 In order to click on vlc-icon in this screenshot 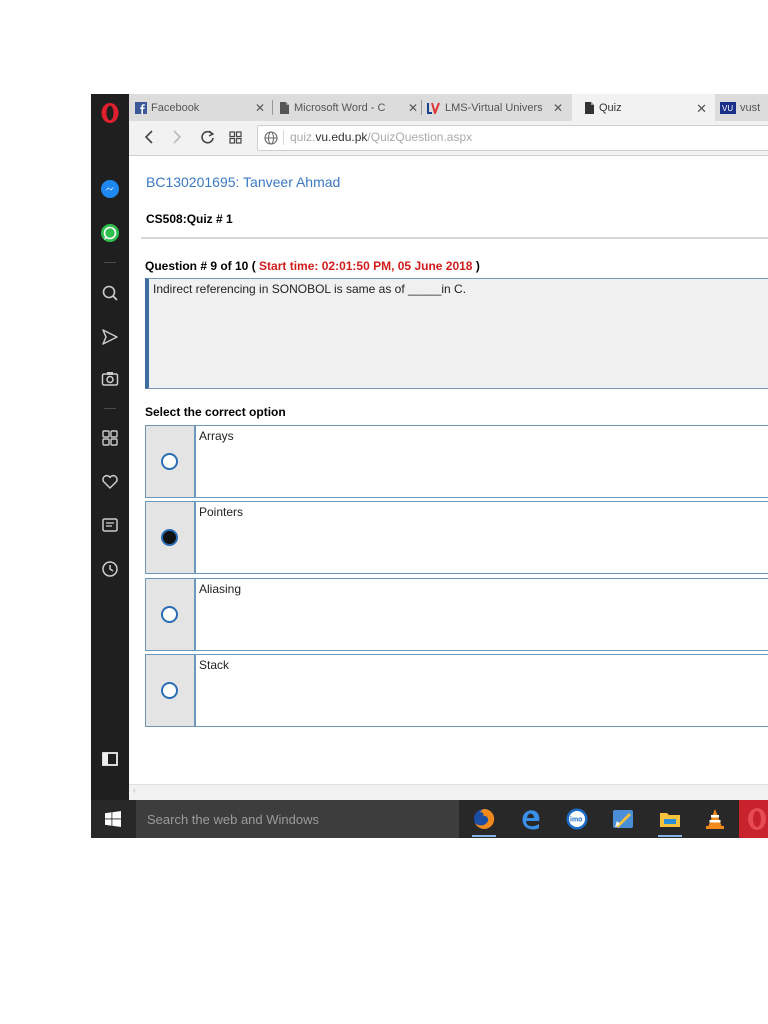, I will do `click(715, 819)`.